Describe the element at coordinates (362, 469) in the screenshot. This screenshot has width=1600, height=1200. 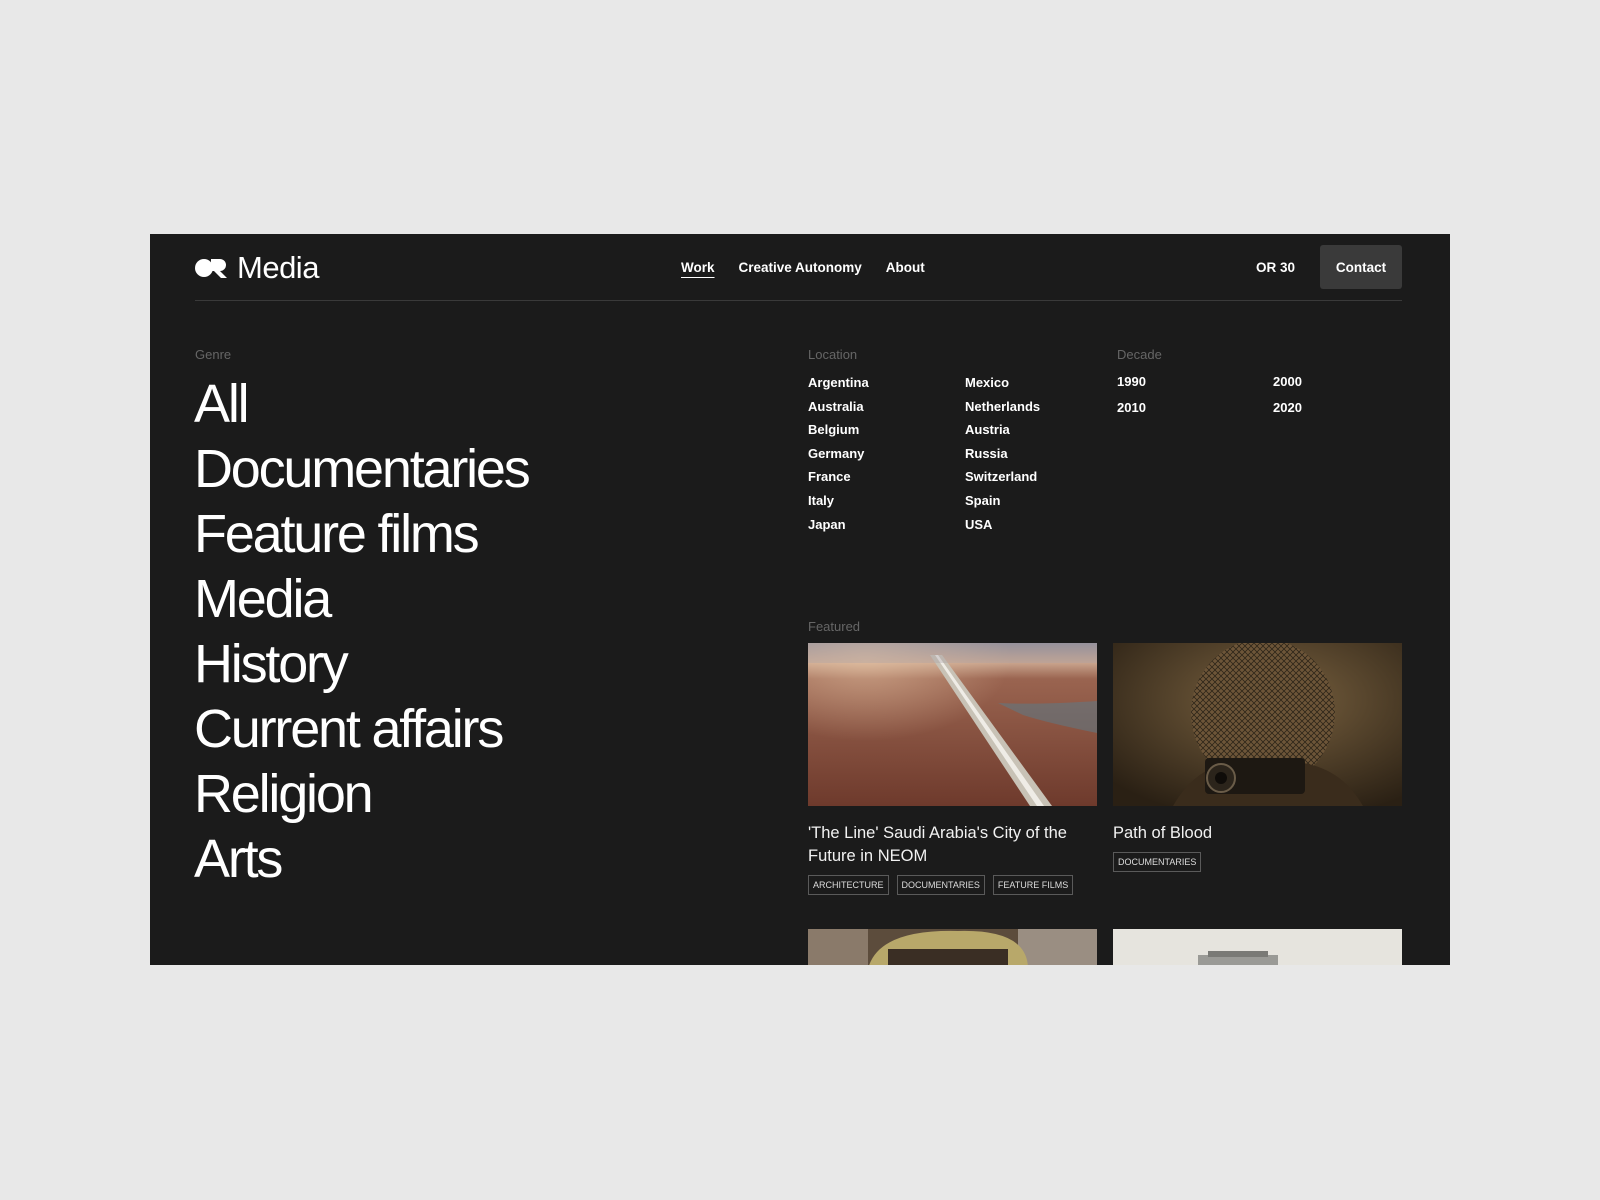
I see `genre-item-documentaries: Documentaries` at that location.